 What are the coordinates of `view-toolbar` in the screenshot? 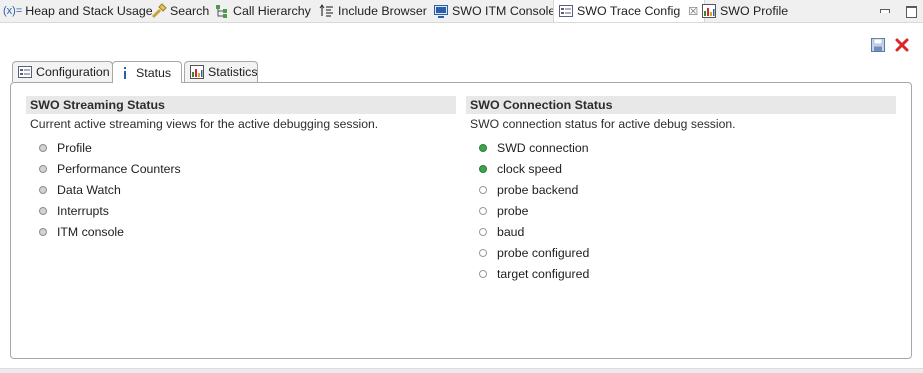 It's located at (890, 45).